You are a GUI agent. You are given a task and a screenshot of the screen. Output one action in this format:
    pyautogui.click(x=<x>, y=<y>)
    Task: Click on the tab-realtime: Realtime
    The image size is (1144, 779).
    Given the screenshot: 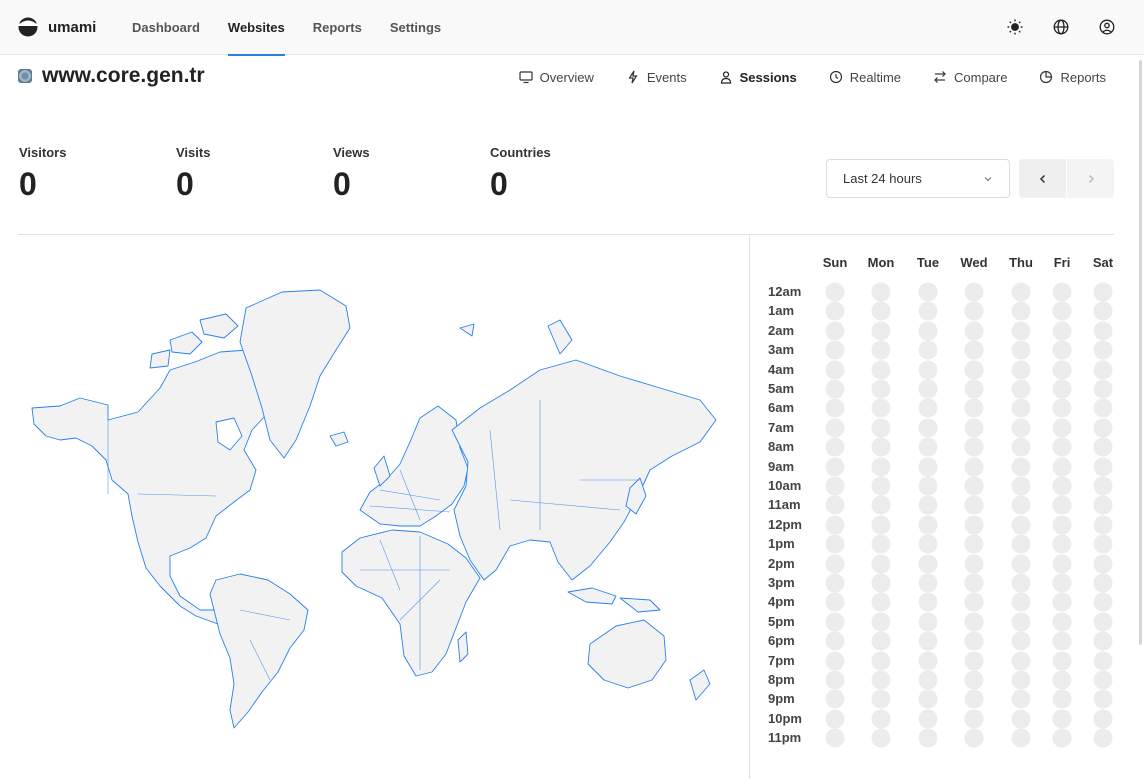 What is the action you would take?
    pyautogui.click(x=865, y=77)
    